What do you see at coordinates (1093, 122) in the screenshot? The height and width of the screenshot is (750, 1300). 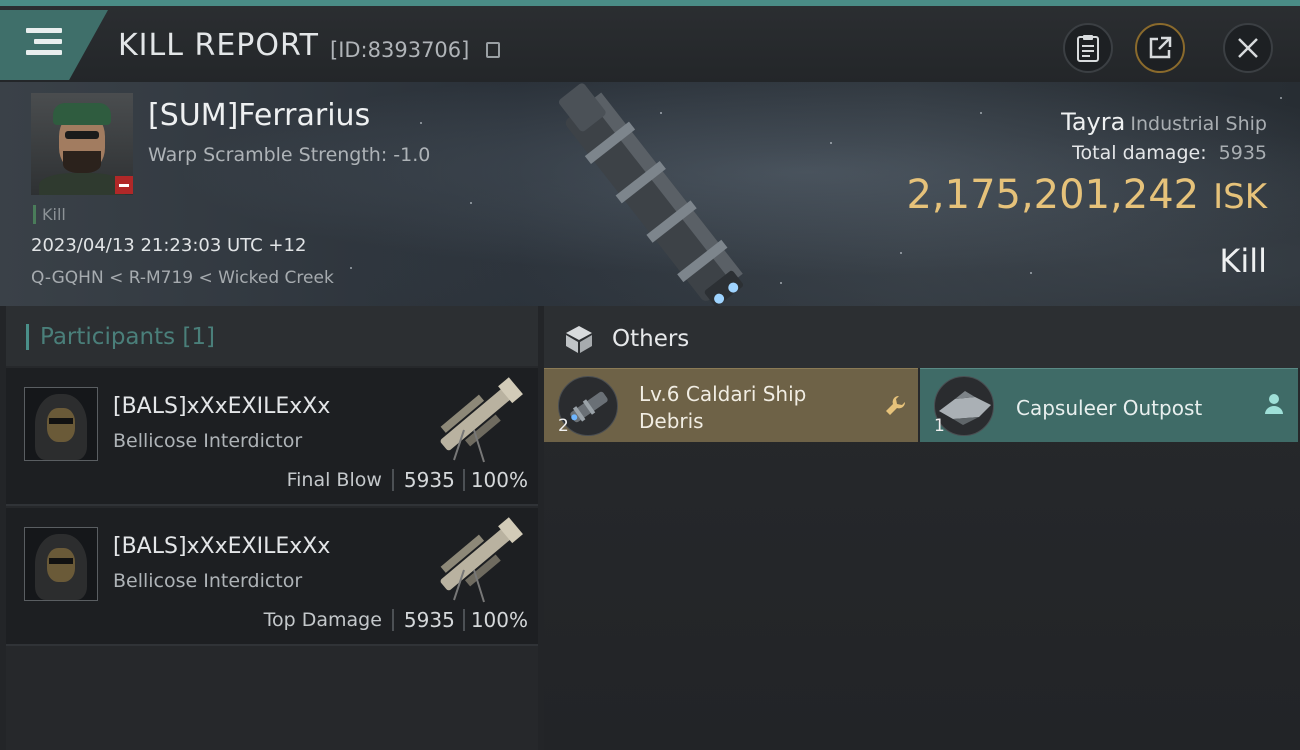 I see `ship-name: Tayra` at bounding box center [1093, 122].